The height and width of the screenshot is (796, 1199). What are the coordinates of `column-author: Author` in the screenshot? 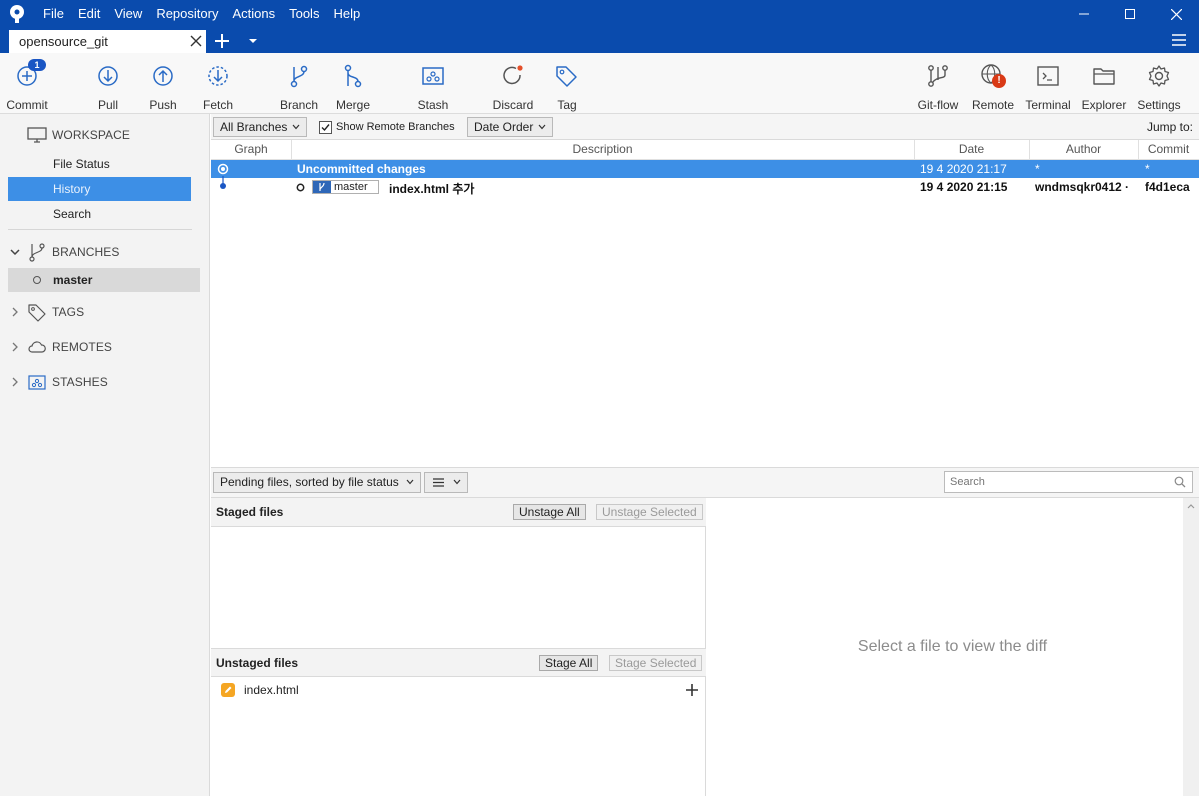 It's located at (1083, 149).